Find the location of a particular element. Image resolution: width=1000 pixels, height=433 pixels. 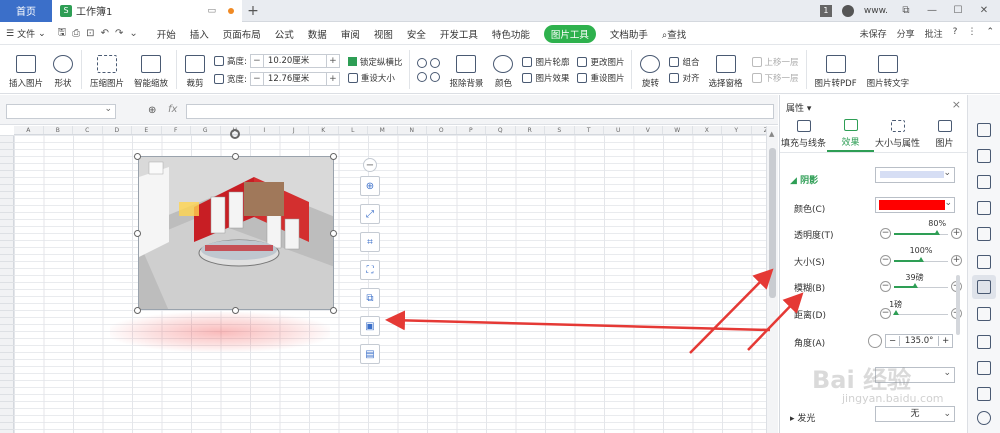

column-header-y: Y is located at coordinates (737, 130).